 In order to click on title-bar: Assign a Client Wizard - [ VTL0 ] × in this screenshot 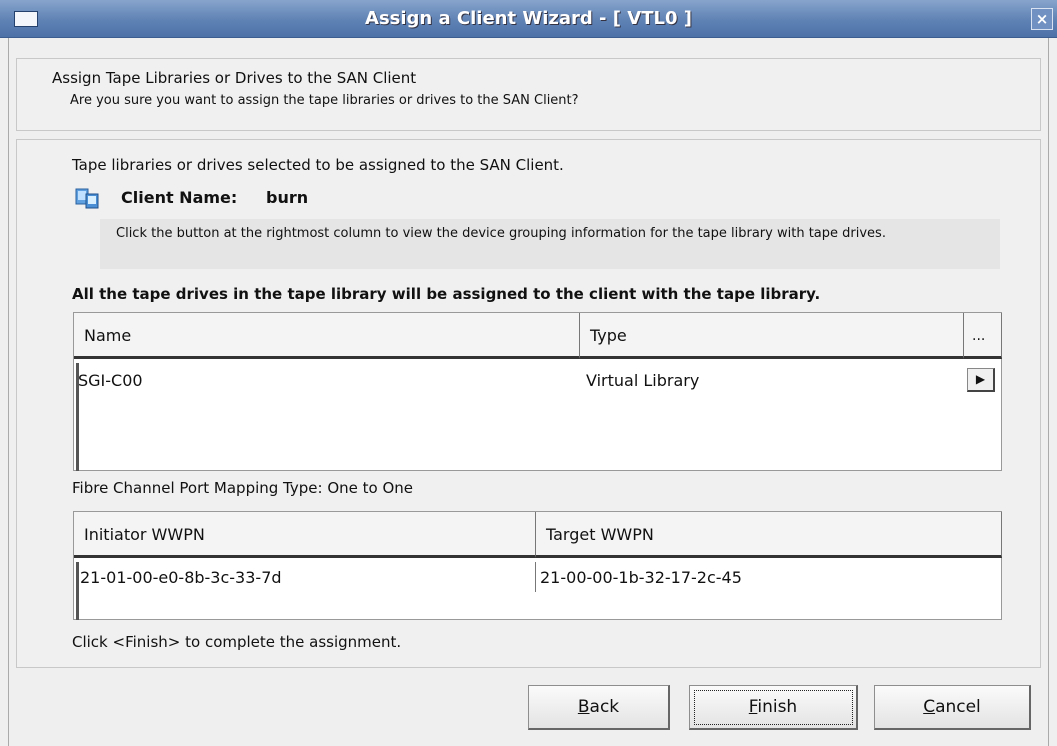, I will do `click(528, 19)`.